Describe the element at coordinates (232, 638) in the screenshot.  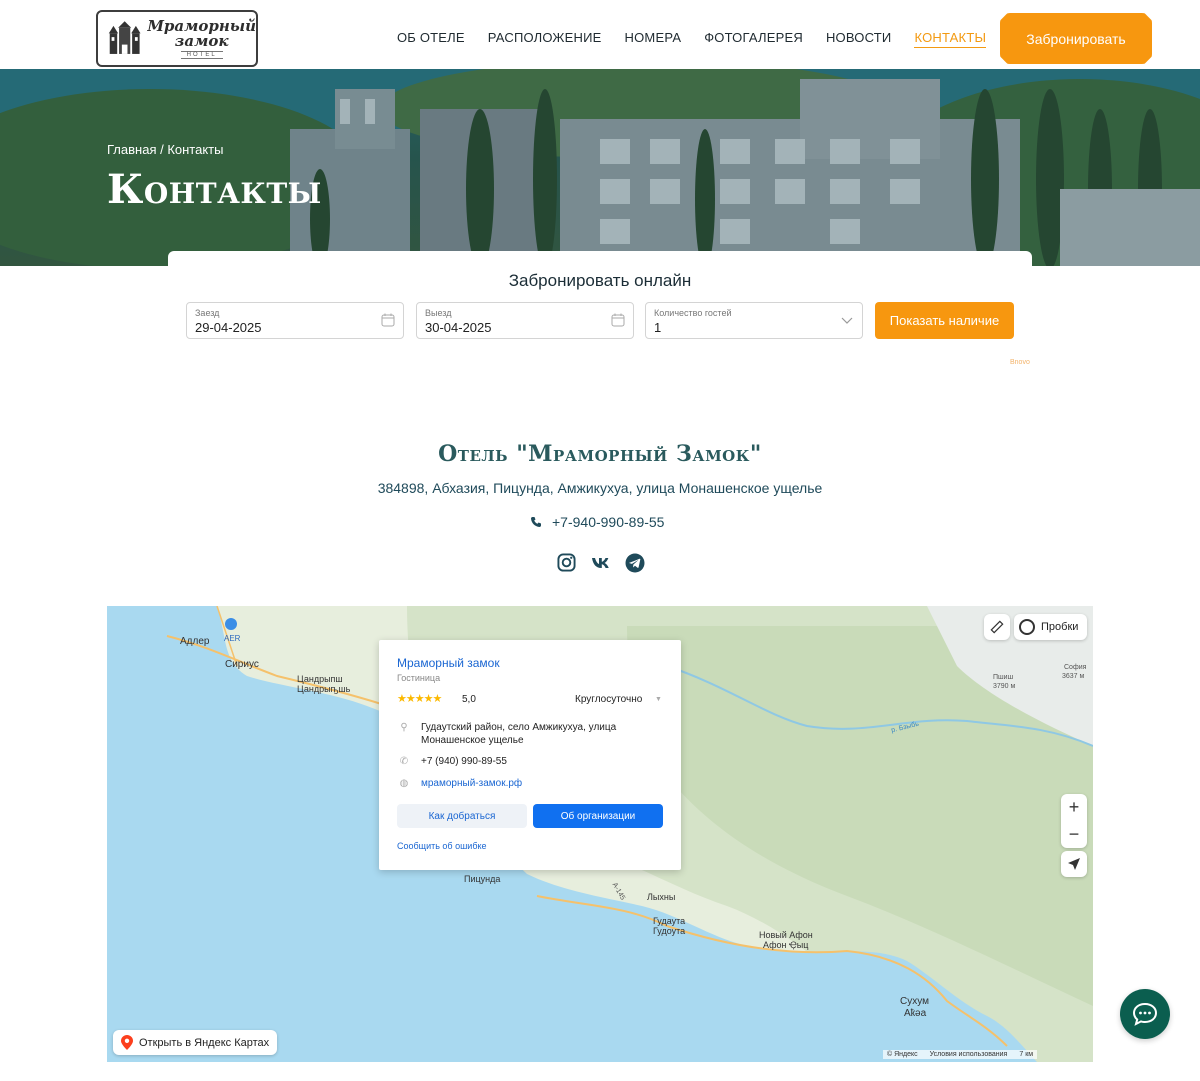
I see `map-label-aer: AER` at that location.